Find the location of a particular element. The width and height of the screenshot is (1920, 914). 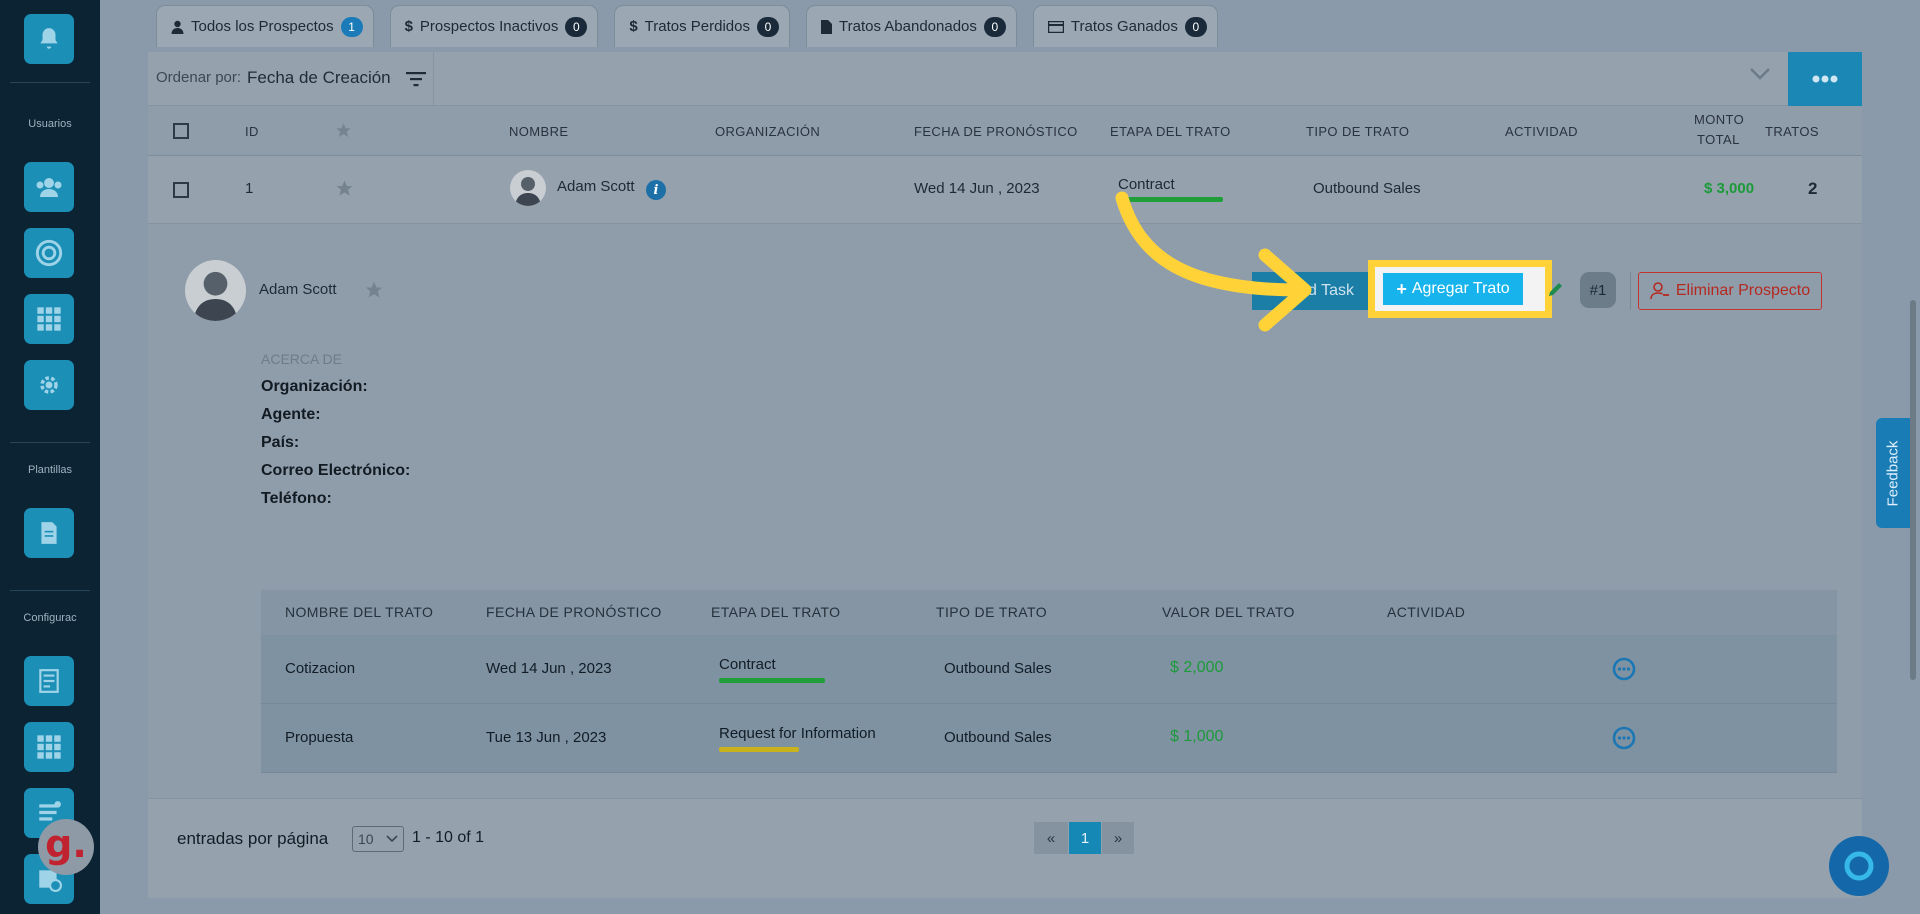

page-size-select: 10 is located at coordinates (378, 839).